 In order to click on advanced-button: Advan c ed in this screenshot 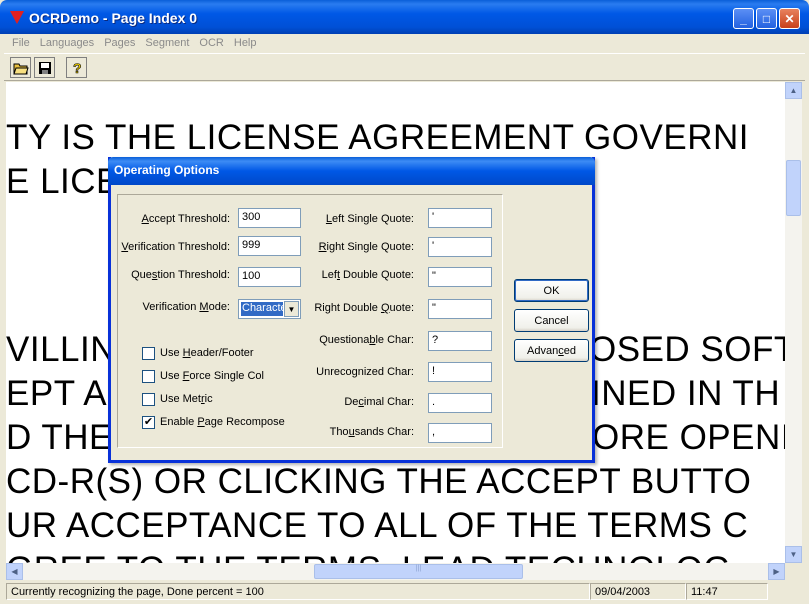, I will do `click(551, 350)`.